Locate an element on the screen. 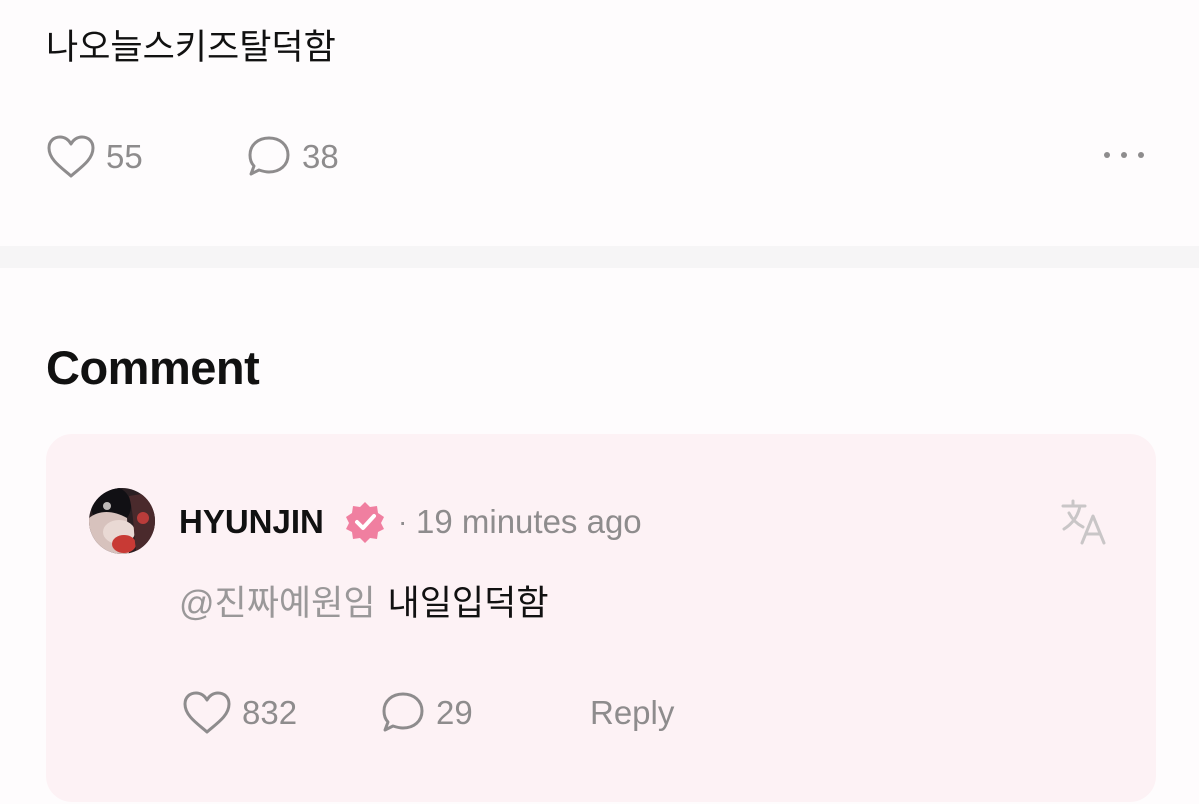 The width and height of the screenshot is (1199, 804). comment-mention: @진짜예원임 is located at coordinates (277, 603).